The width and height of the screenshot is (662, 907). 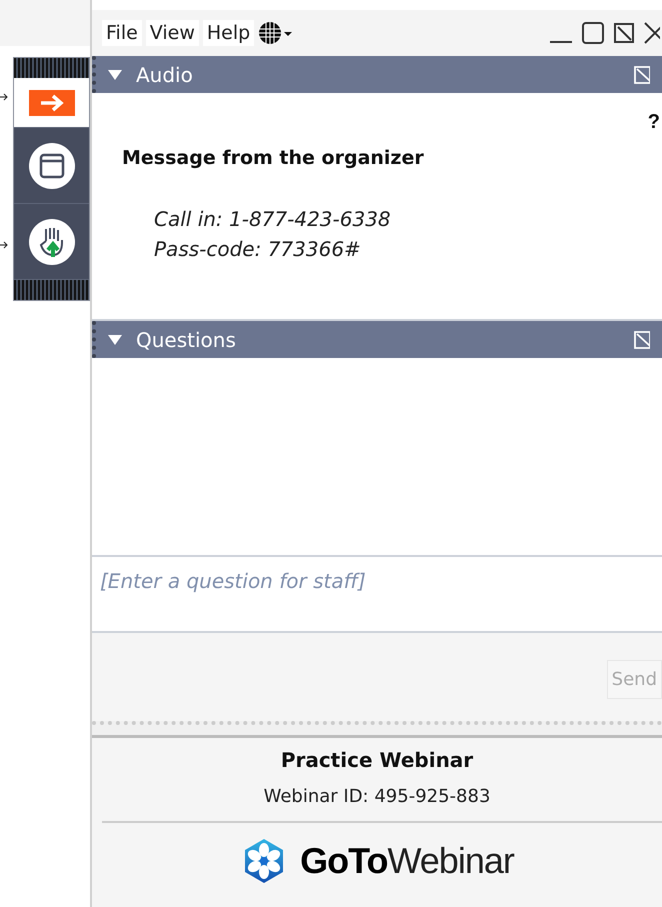 I want to click on popout-icon, so click(x=624, y=33).